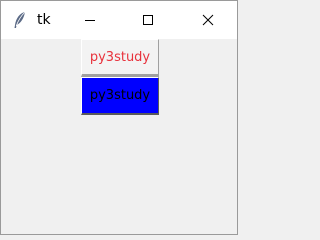  Describe the element at coordinates (120, 58) in the screenshot. I see `py3study-button-red: py3study` at that location.